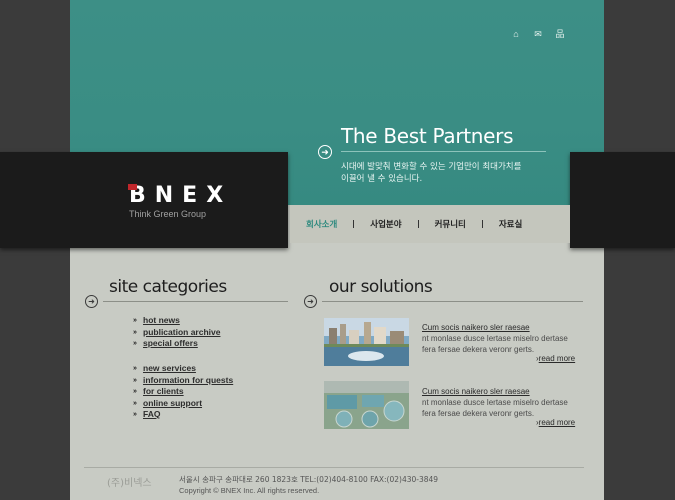 This screenshot has width=675, height=500. I want to click on link-faq: FAQ, so click(151, 415).